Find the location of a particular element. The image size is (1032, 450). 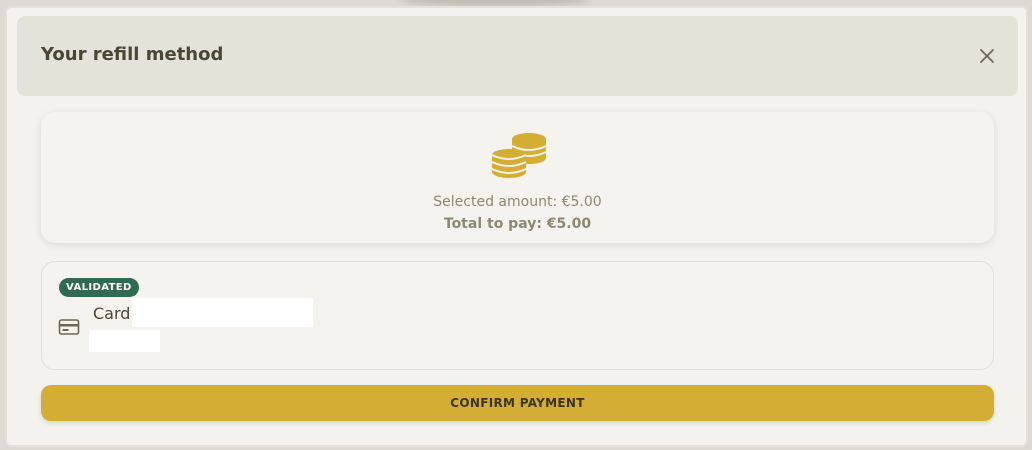

selected-amount: Selected amount: €5.00 is located at coordinates (517, 202).